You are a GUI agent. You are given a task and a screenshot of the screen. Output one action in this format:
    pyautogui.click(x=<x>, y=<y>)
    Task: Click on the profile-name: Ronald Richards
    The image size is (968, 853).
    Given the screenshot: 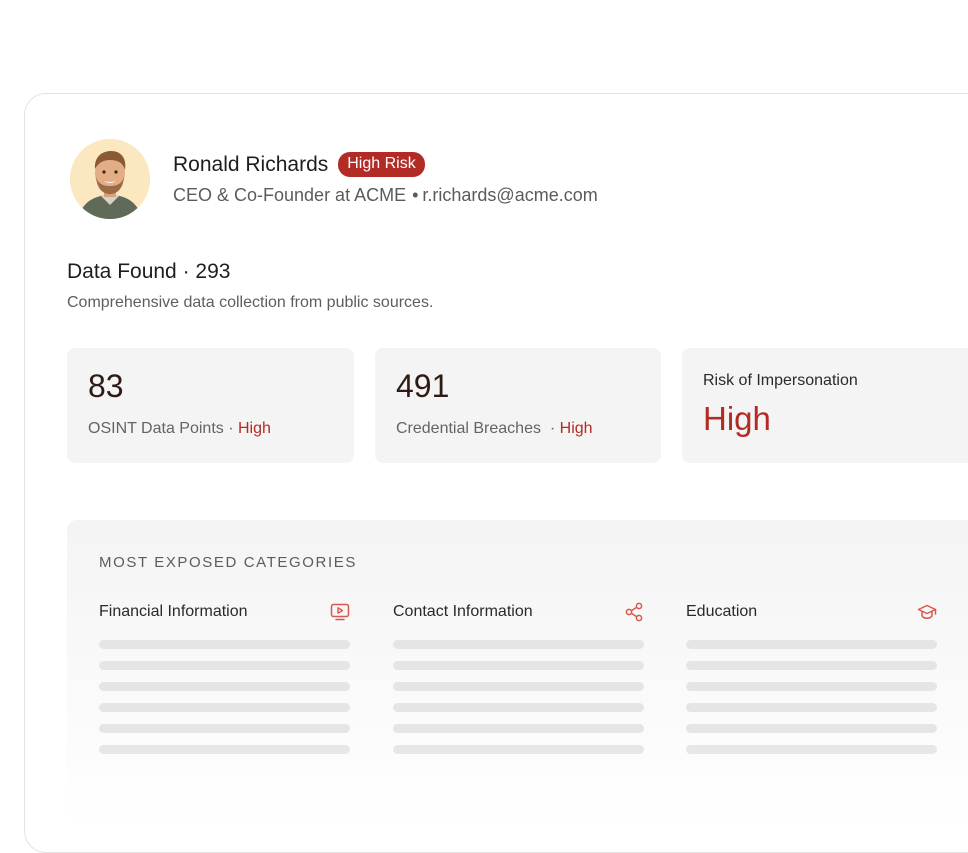 What is the action you would take?
    pyautogui.click(x=251, y=164)
    